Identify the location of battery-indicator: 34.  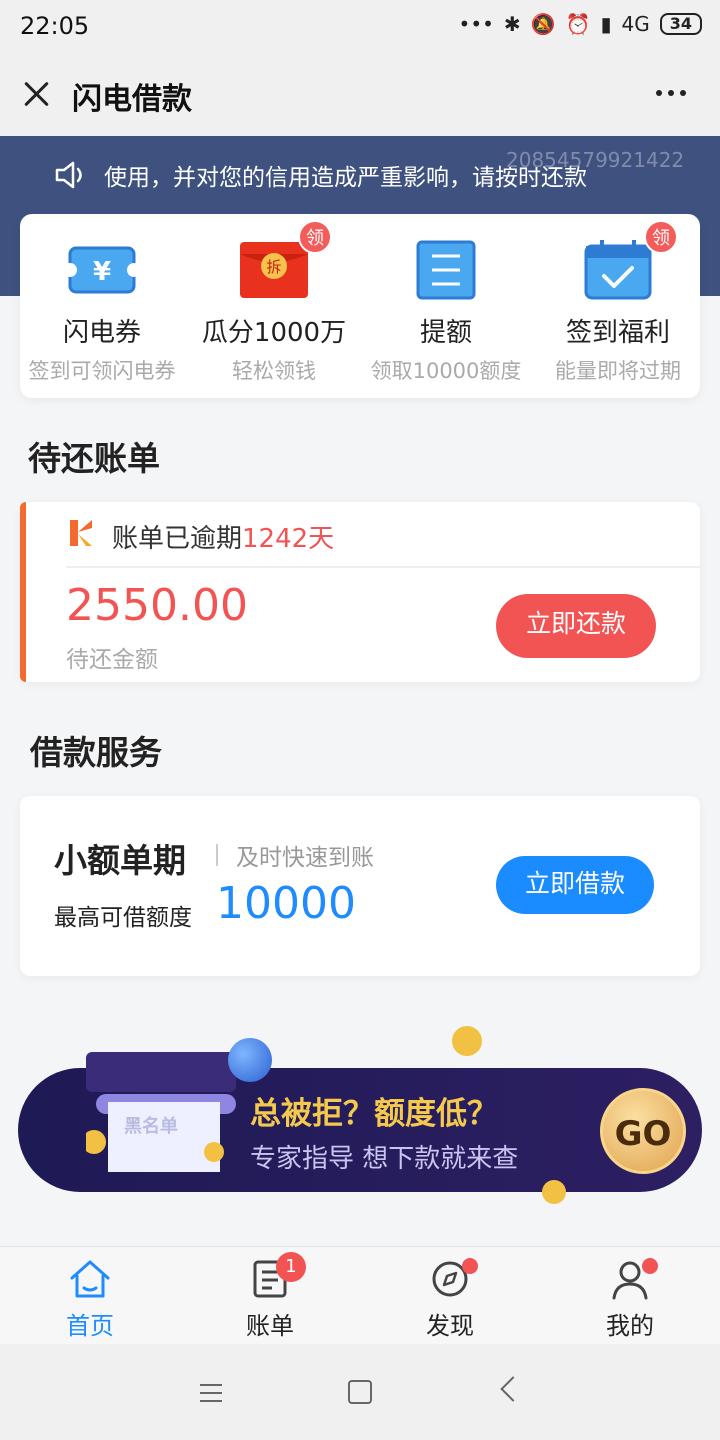
(680, 24).